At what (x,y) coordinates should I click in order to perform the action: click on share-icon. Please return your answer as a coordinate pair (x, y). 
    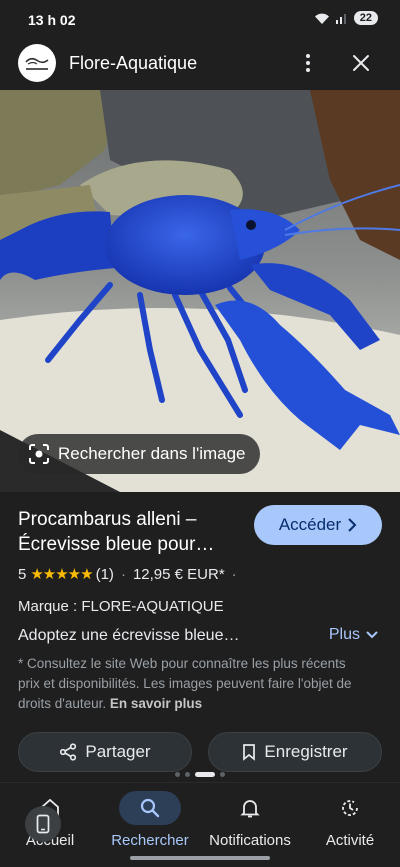
    Looking at the image, I should click on (68, 752).